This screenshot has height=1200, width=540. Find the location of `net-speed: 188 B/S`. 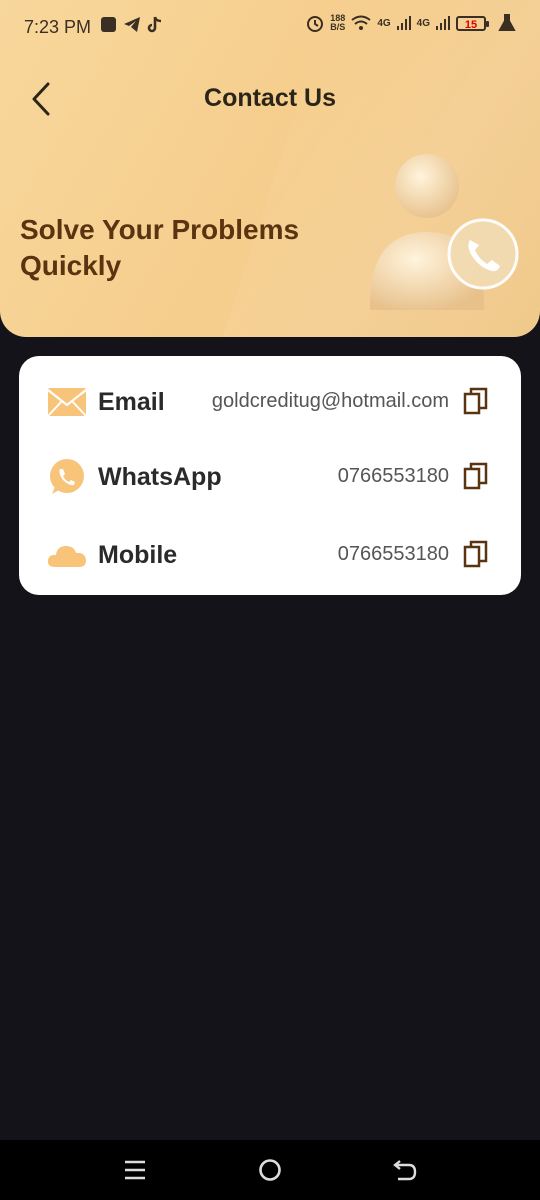

net-speed: 188 B/S is located at coordinates (337, 23).